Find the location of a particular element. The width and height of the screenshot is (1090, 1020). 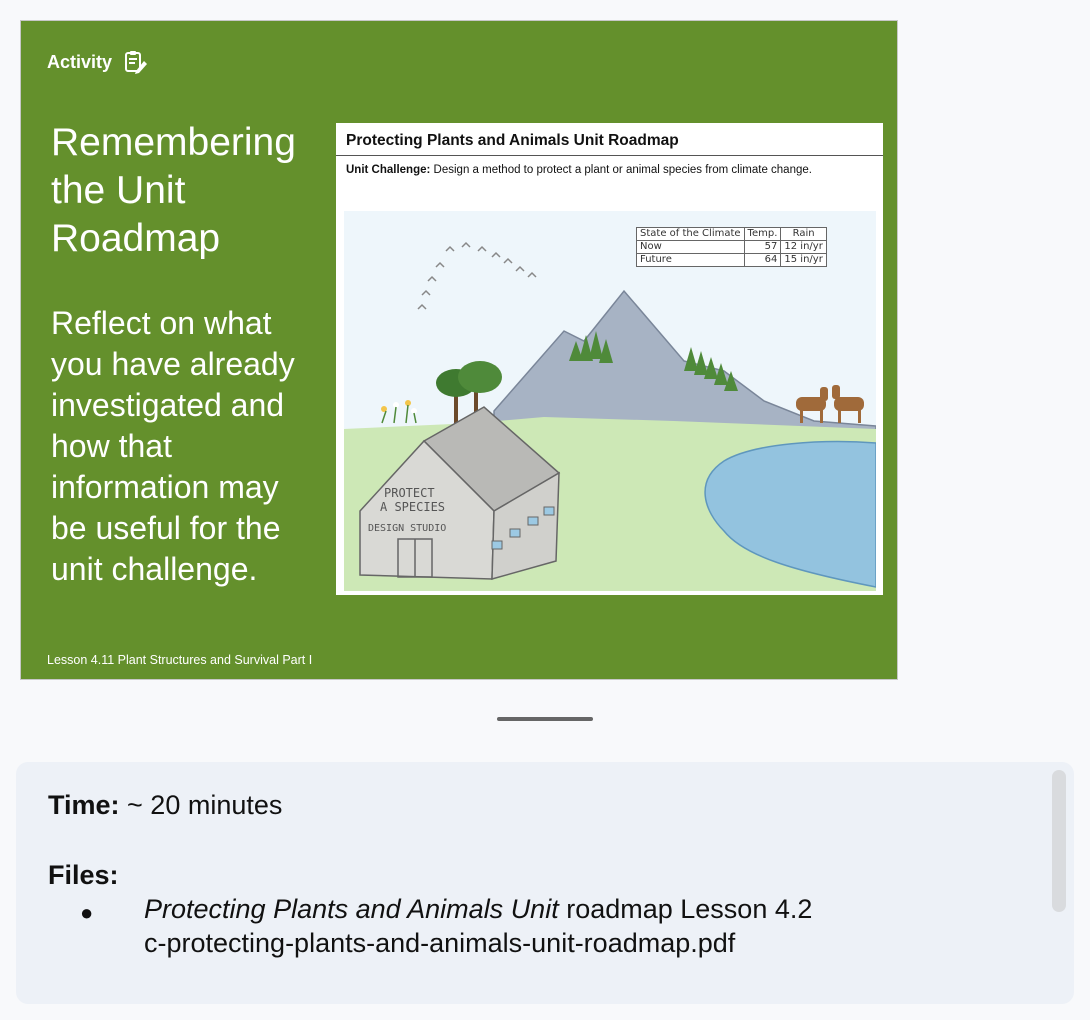

table-cell: 57 is located at coordinates (762, 247).